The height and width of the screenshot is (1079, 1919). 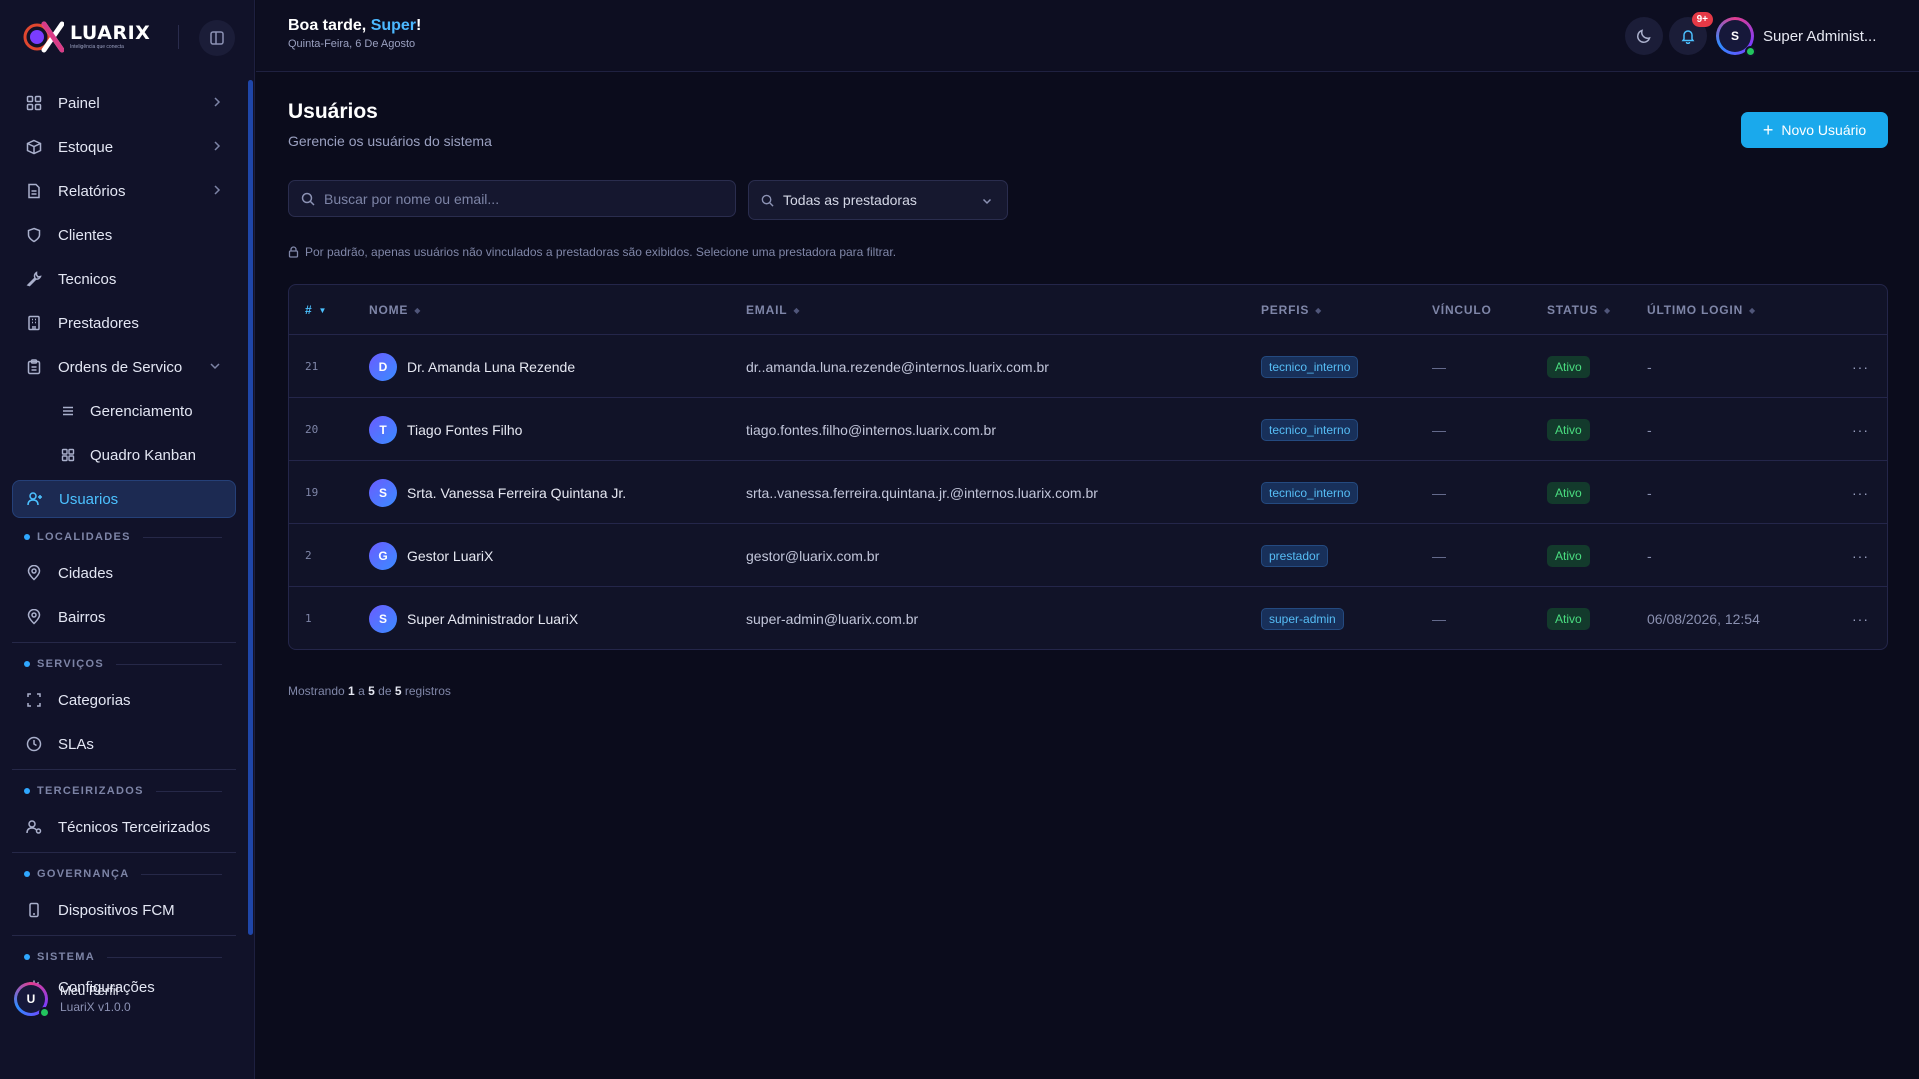 I want to click on luarix-logo-icon, so click(x=43, y=37).